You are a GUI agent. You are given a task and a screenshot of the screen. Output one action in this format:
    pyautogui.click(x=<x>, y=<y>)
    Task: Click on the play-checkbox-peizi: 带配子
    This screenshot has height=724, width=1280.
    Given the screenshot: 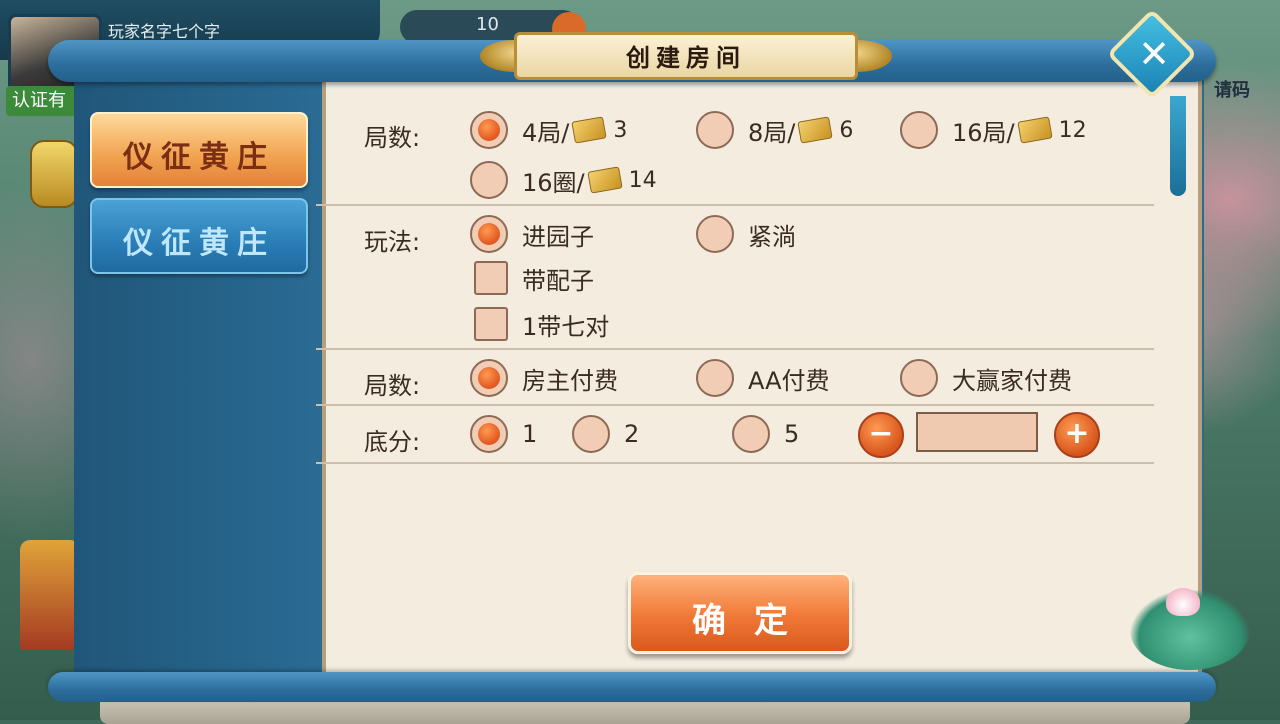 What is the action you would take?
    pyautogui.click(x=534, y=278)
    